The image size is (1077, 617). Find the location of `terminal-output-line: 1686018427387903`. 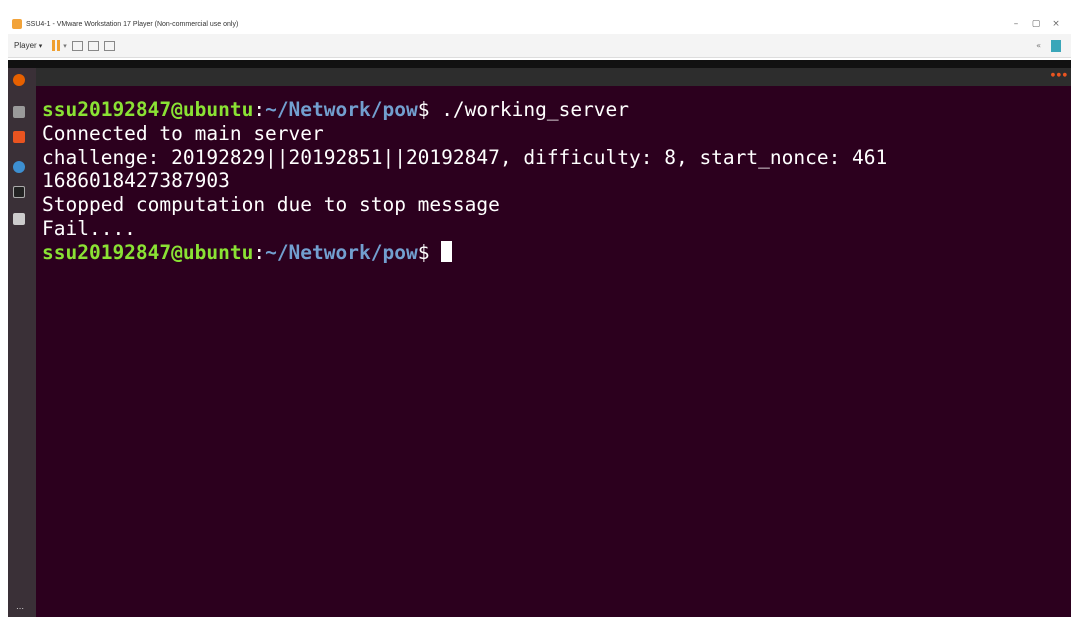

terminal-output-line: 1686018427387903 is located at coordinates (553, 181).